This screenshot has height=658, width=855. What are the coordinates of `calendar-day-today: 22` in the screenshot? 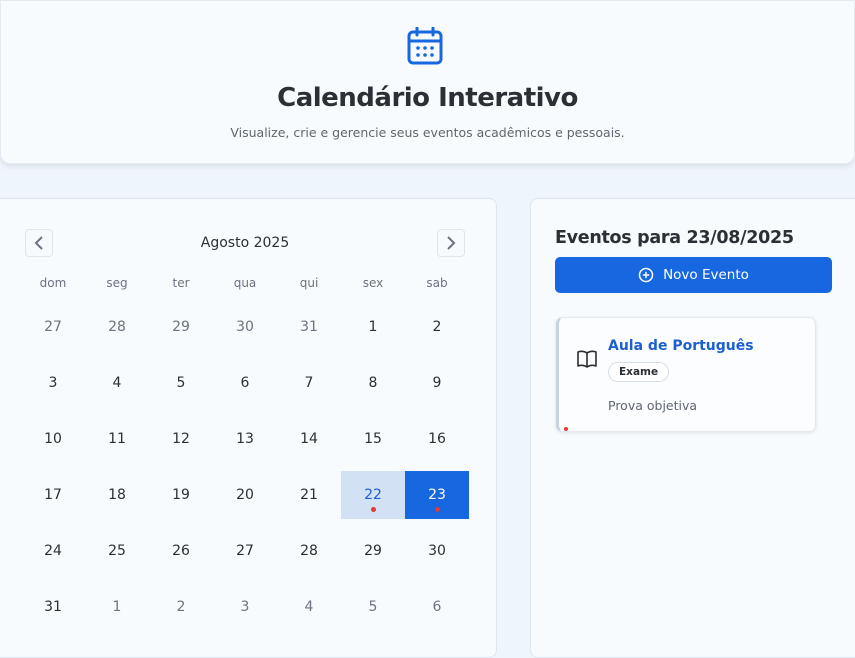 It's located at (373, 495).